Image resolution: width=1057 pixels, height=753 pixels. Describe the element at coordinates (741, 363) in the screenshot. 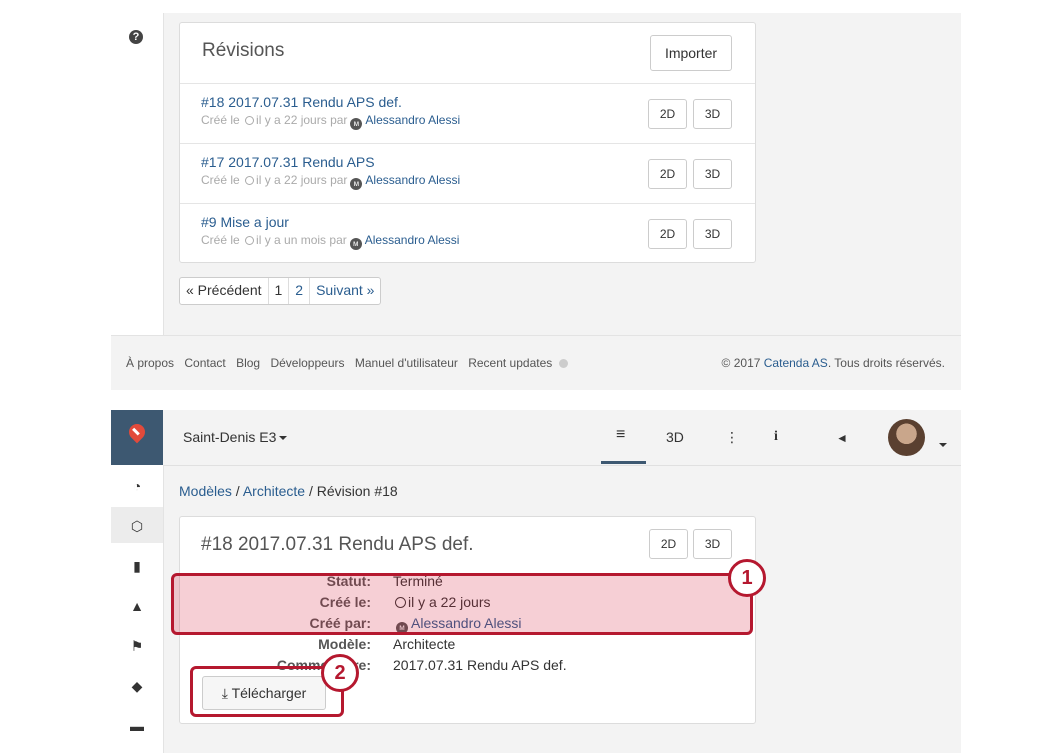

I see `copyright-year: © 2017` at that location.